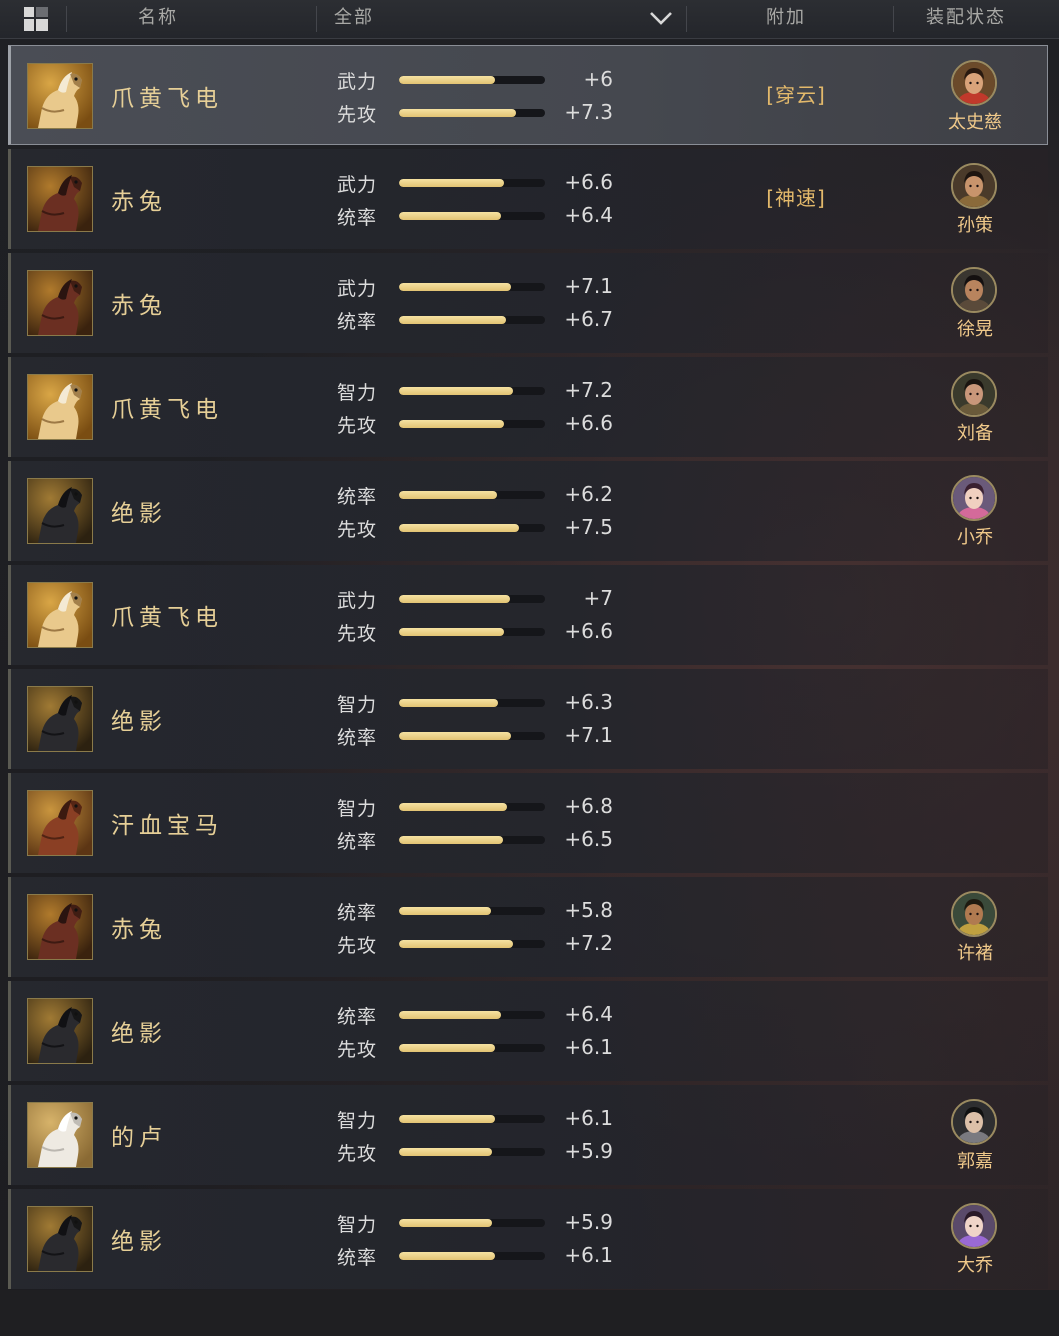  Describe the element at coordinates (321, 1119) in the screenshot. I see `stat-line: 智力 +6.1` at that location.